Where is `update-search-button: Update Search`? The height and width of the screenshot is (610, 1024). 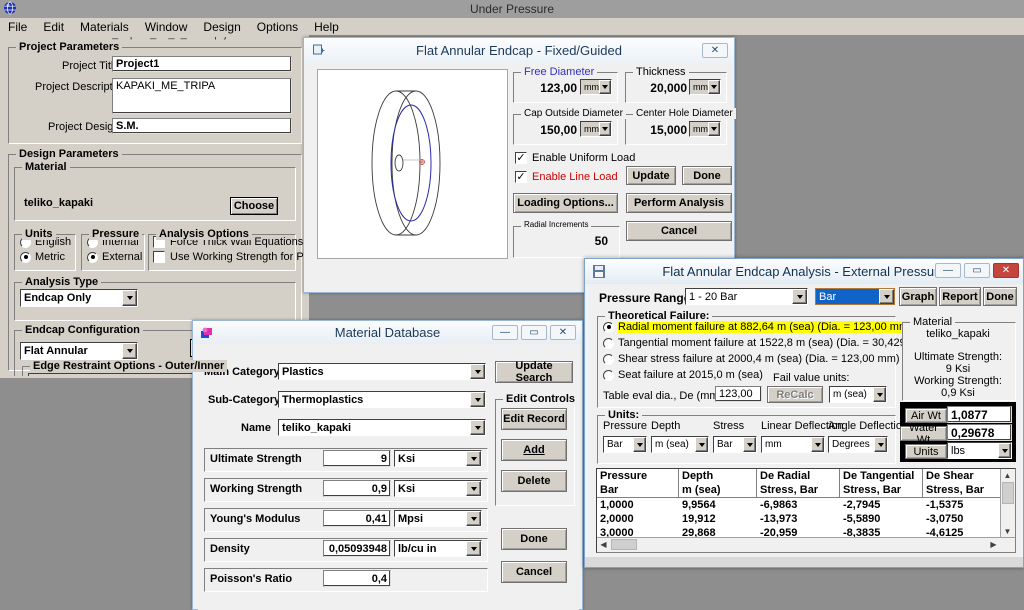 update-search-button: Update Search is located at coordinates (534, 372).